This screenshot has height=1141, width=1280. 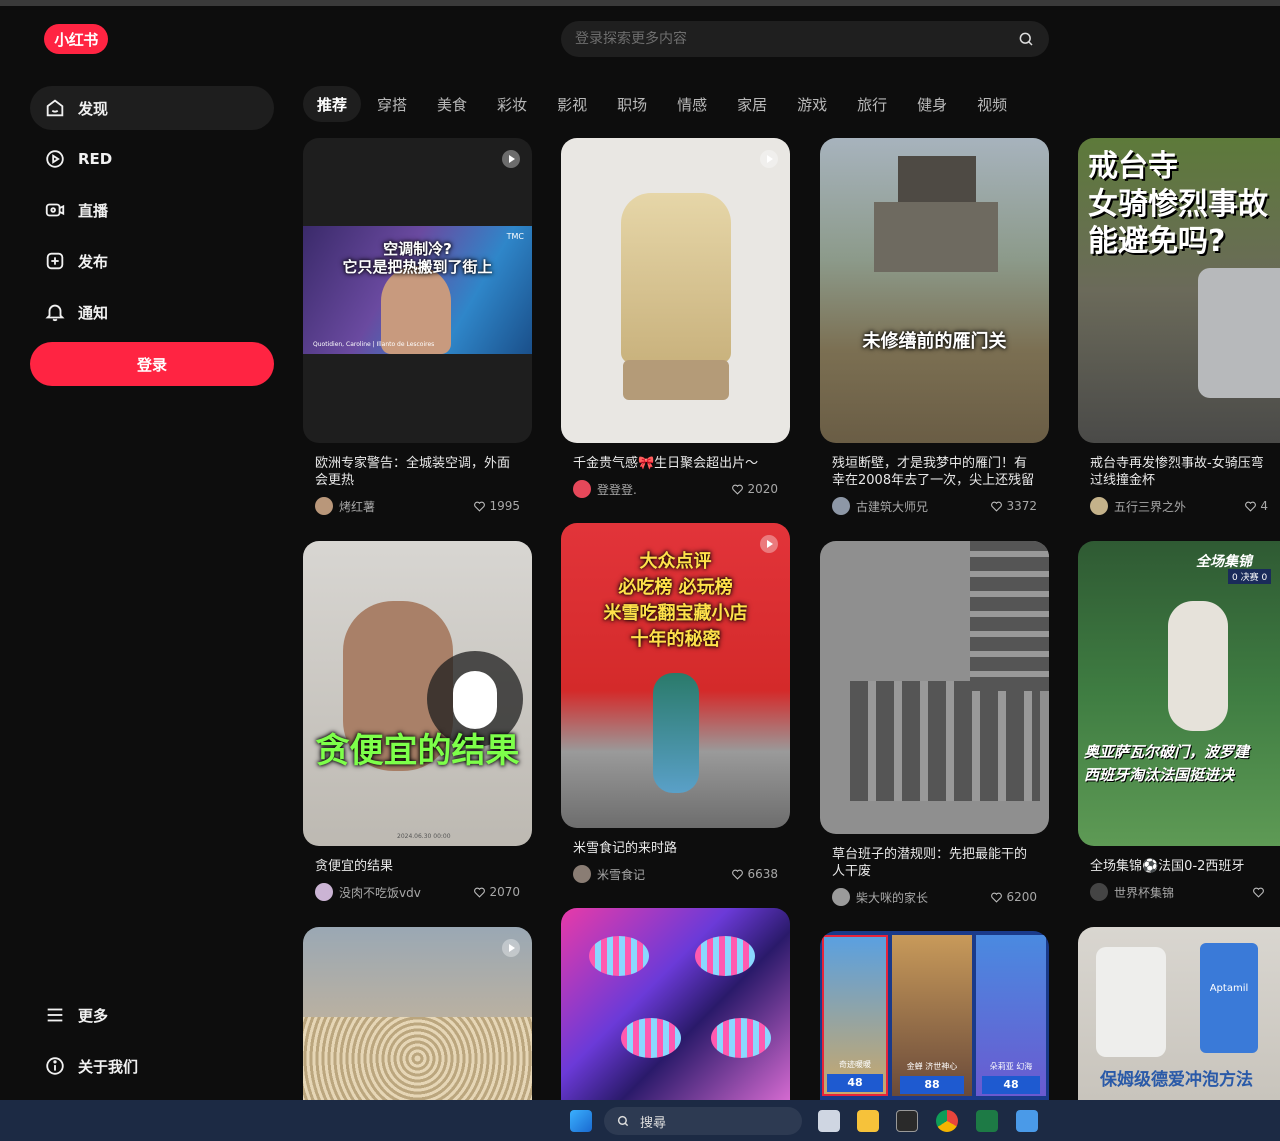 I want to click on pebbles-texture, so click(x=417, y=1058).